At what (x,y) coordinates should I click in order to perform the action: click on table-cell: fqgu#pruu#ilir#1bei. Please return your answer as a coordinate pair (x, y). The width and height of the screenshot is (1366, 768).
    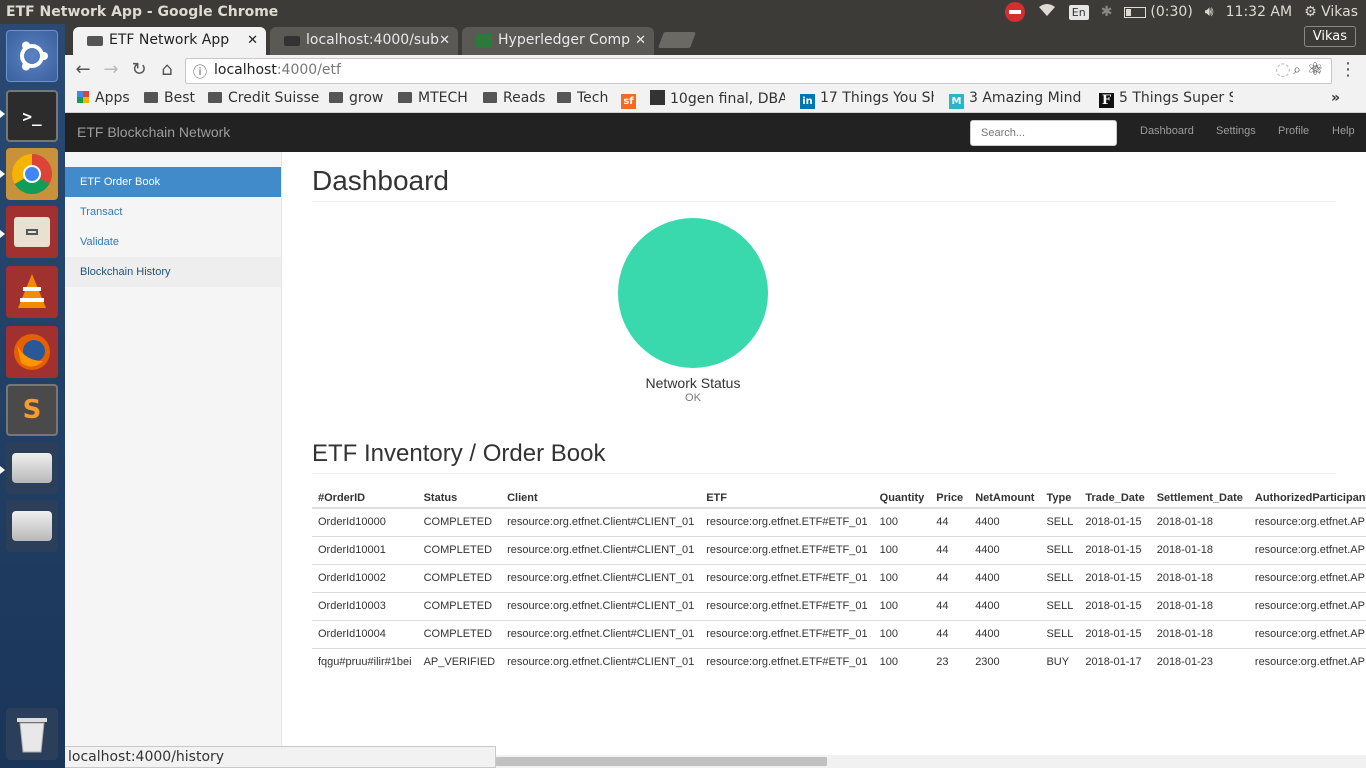
    Looking at the image, I should click on (365, 661).